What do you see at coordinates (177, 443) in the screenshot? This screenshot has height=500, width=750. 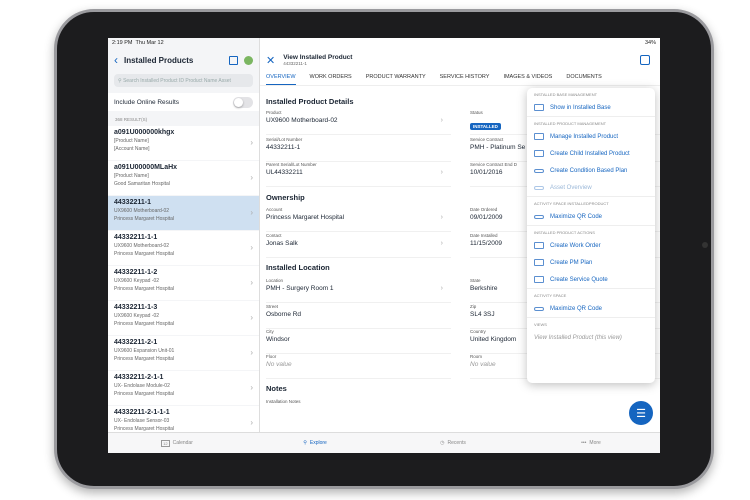 I see `tab-calendar: 12 Calendar` at bounding box center [177, 443].